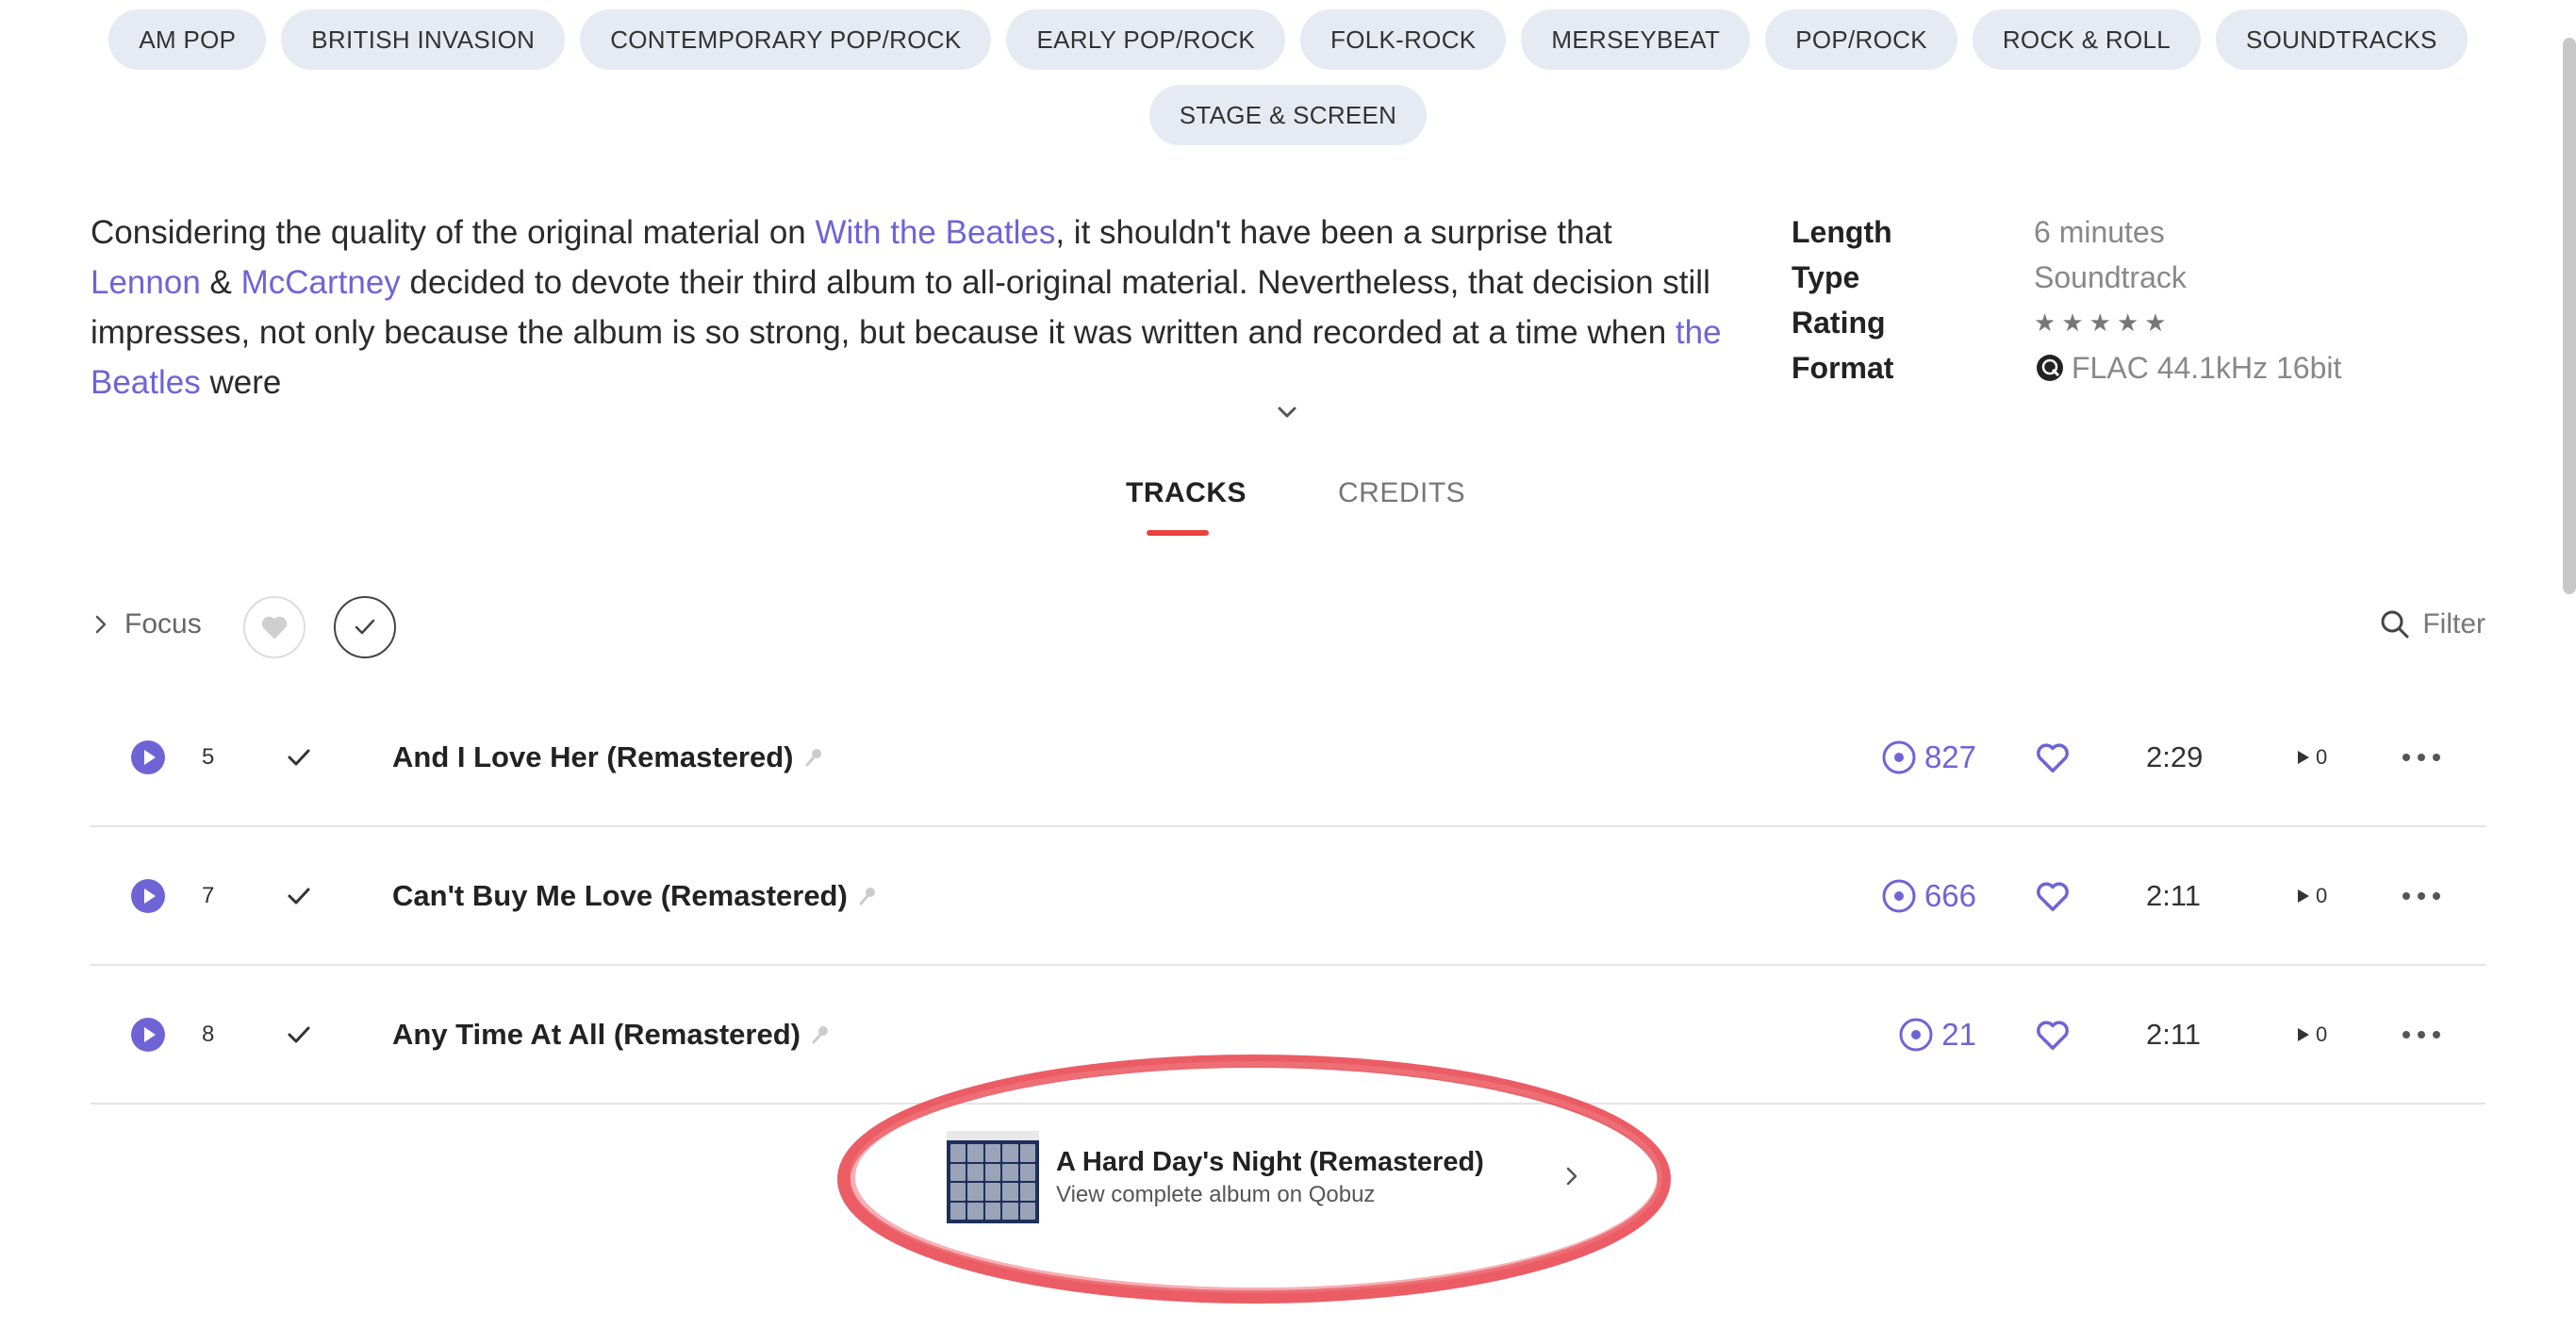  What do you see at coordinates (1826, 277) in the screenshot?
I see `meta-label: Type` at bounding box center [1826, 277].